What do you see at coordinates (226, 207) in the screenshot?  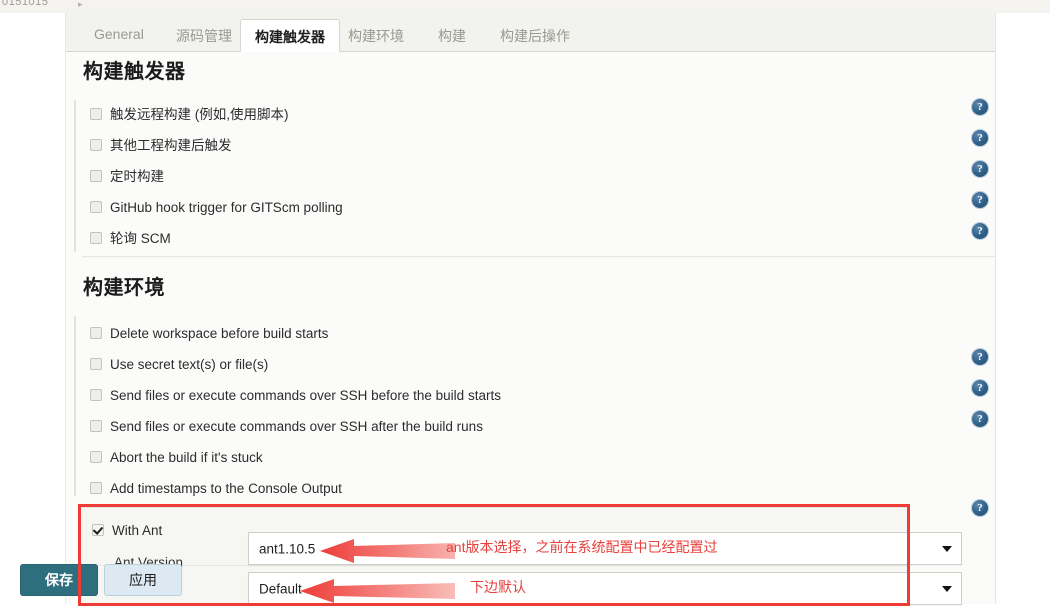 I see `trigger-github-hook-label: GitHub hook trigger for GITScm polling` at bounding box center [226, 207].